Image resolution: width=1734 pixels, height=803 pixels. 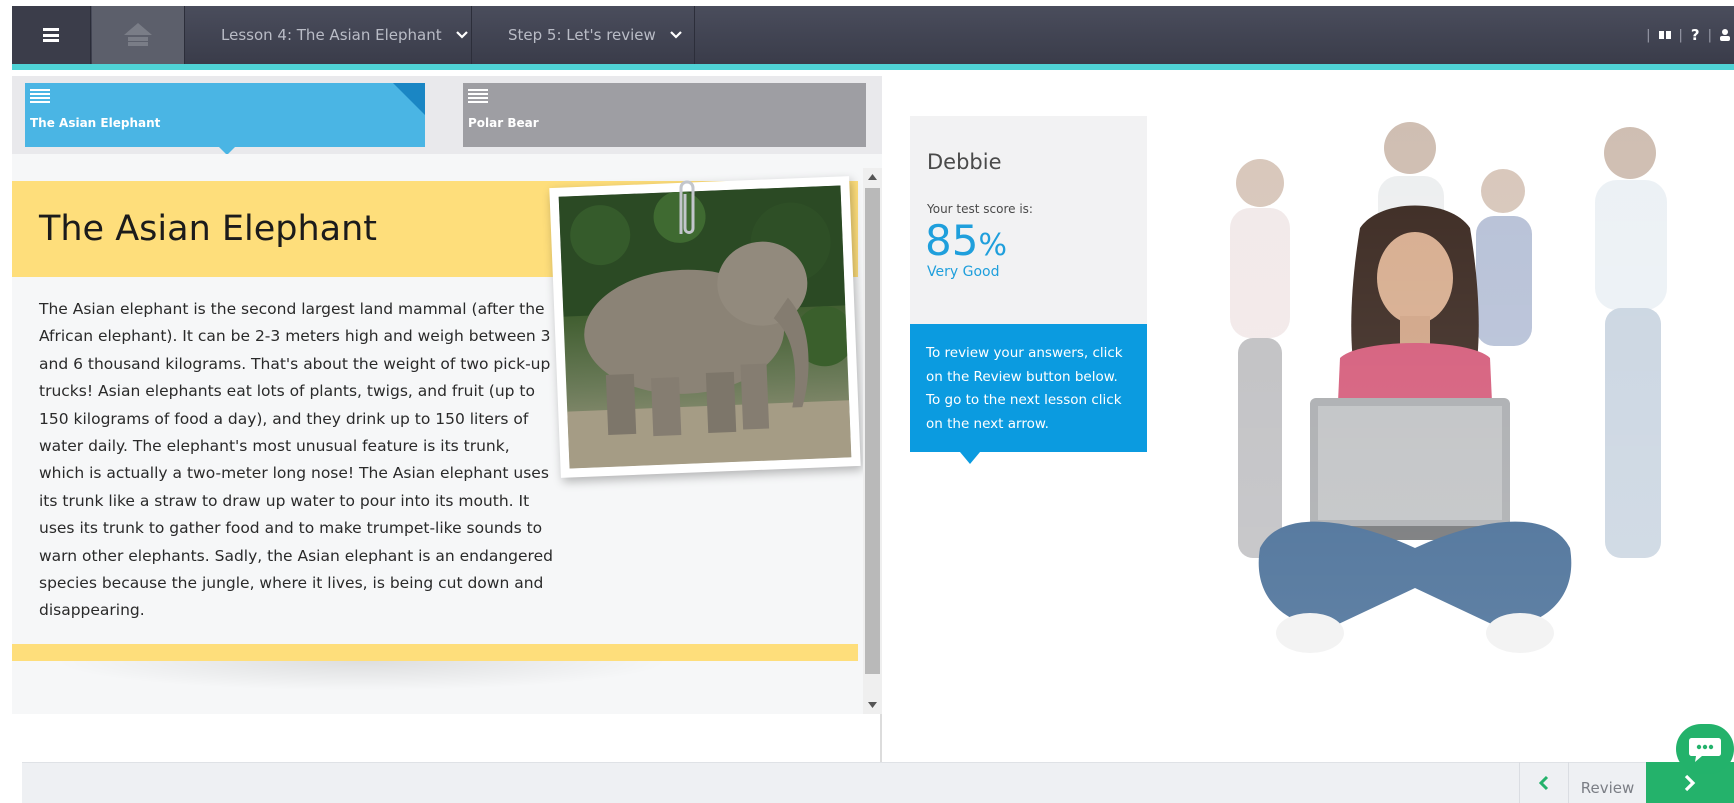 What do you see at coordinates (980, 209) in the screenshot?
I see `score-label: Your test score is:` at bounding box center [980, 209].